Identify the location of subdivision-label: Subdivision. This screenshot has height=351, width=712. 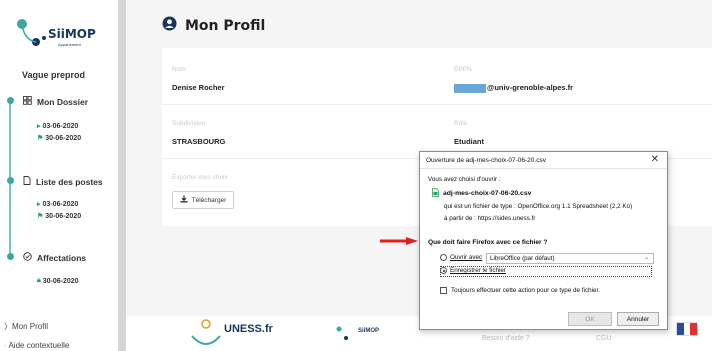
(189, 123).